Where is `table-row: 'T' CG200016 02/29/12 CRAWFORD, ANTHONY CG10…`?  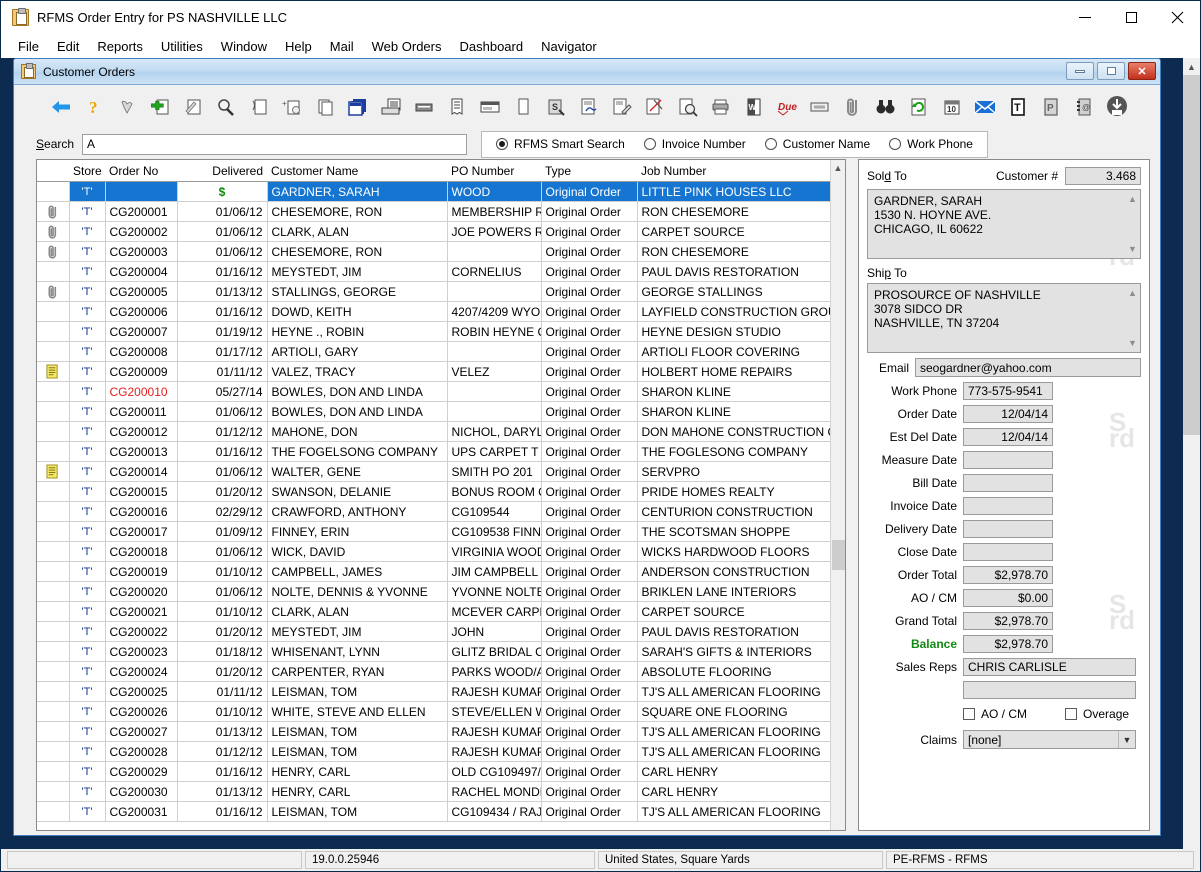 table-row: 'T' CG200016 02/29/12 CRAWFORD, ANTHONY CG10… is located at coordinates (434, 511).